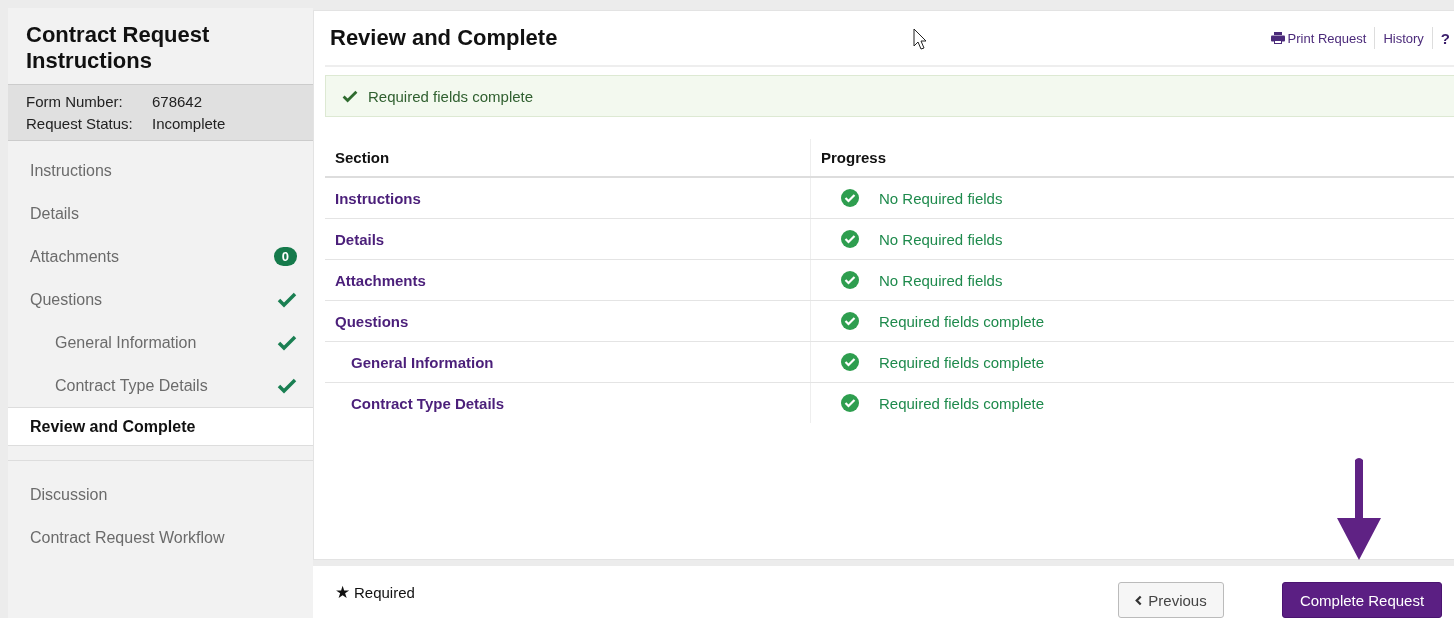 This screenshot has height=618, width=1454. What do you see at coordinates (160, 342) in the screenshot?
I see `nav-item: General Information` at bounding box center [160, 342].